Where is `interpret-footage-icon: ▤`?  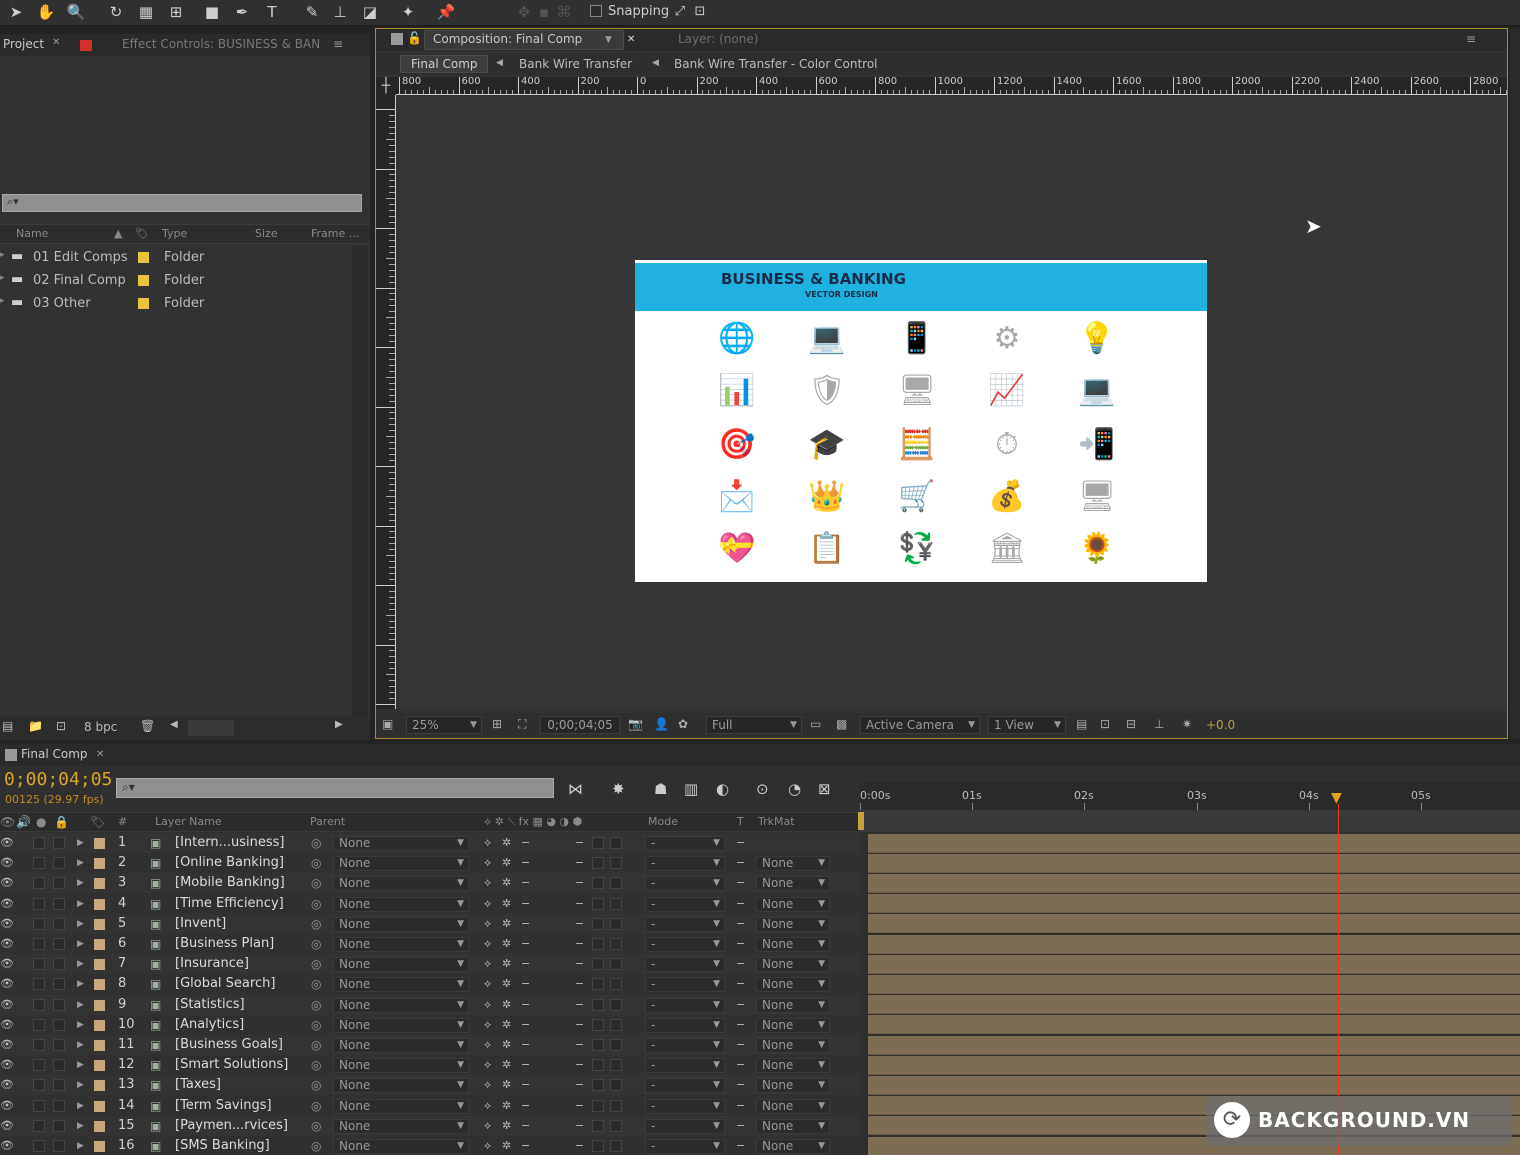
interpret-footage-icon: ▤ is located at coordinates (7, 726).